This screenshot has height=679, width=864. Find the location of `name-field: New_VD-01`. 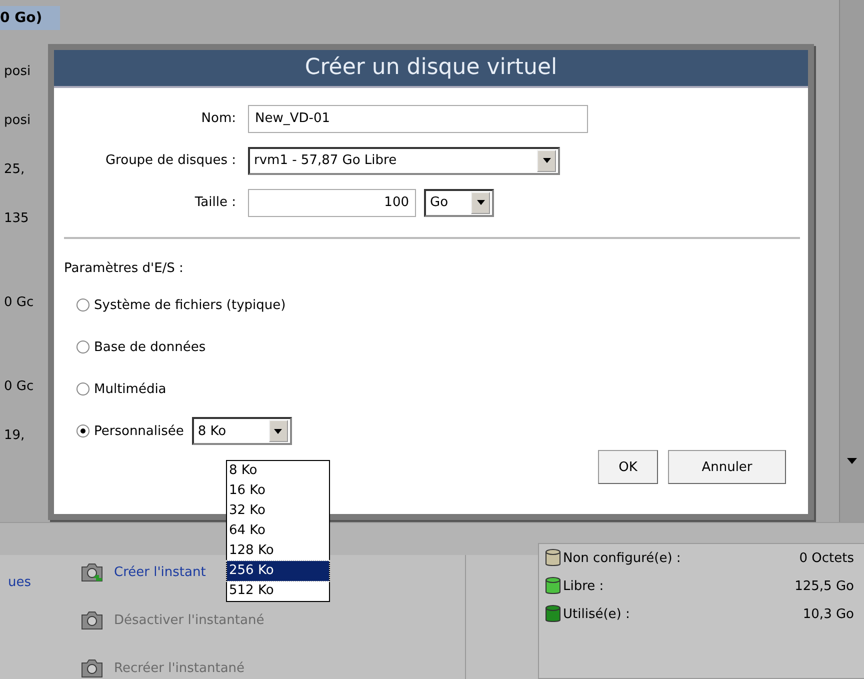

name-field: New_VD-01 is located at coordinates (418, 118).